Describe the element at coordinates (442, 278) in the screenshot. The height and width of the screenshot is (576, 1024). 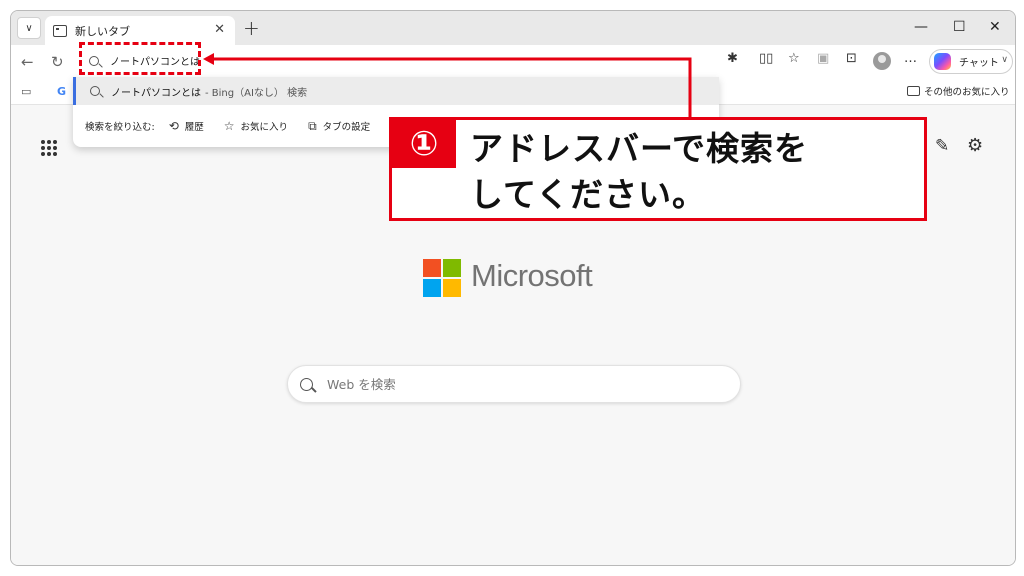
I see `microsoft-logo-icon` at that location.